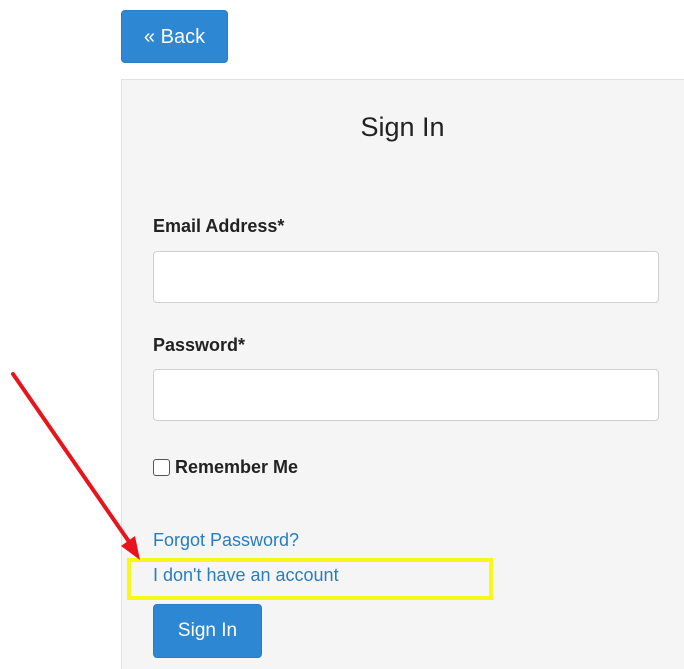  Describe the element at coordinates (207, 631) in the screenshot. I see `sign-in-button: Sign In` at that location.